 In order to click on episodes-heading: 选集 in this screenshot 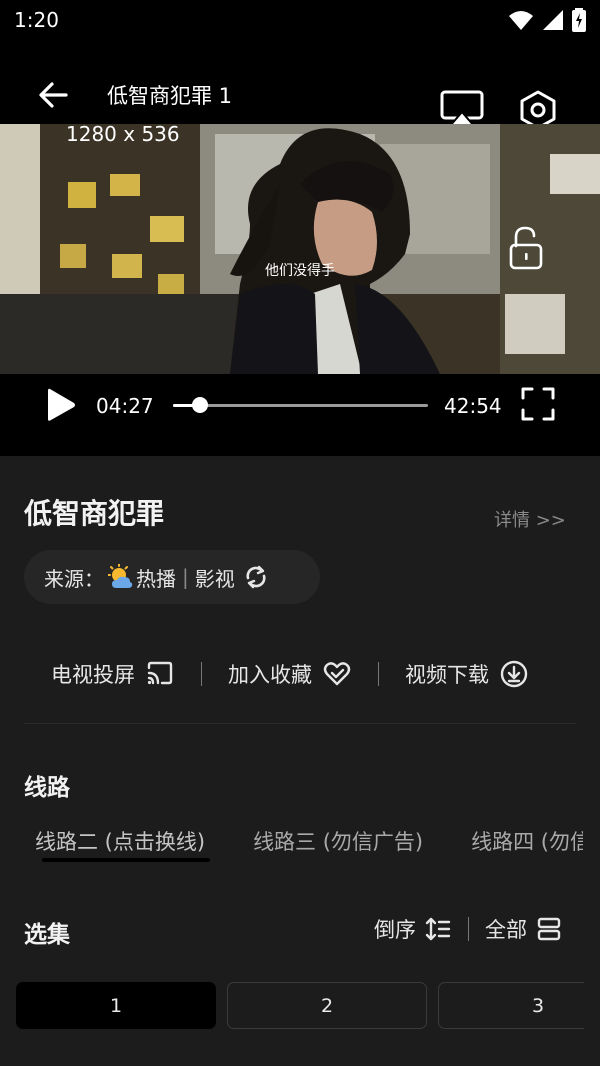, I will do `click(47, 935)`.